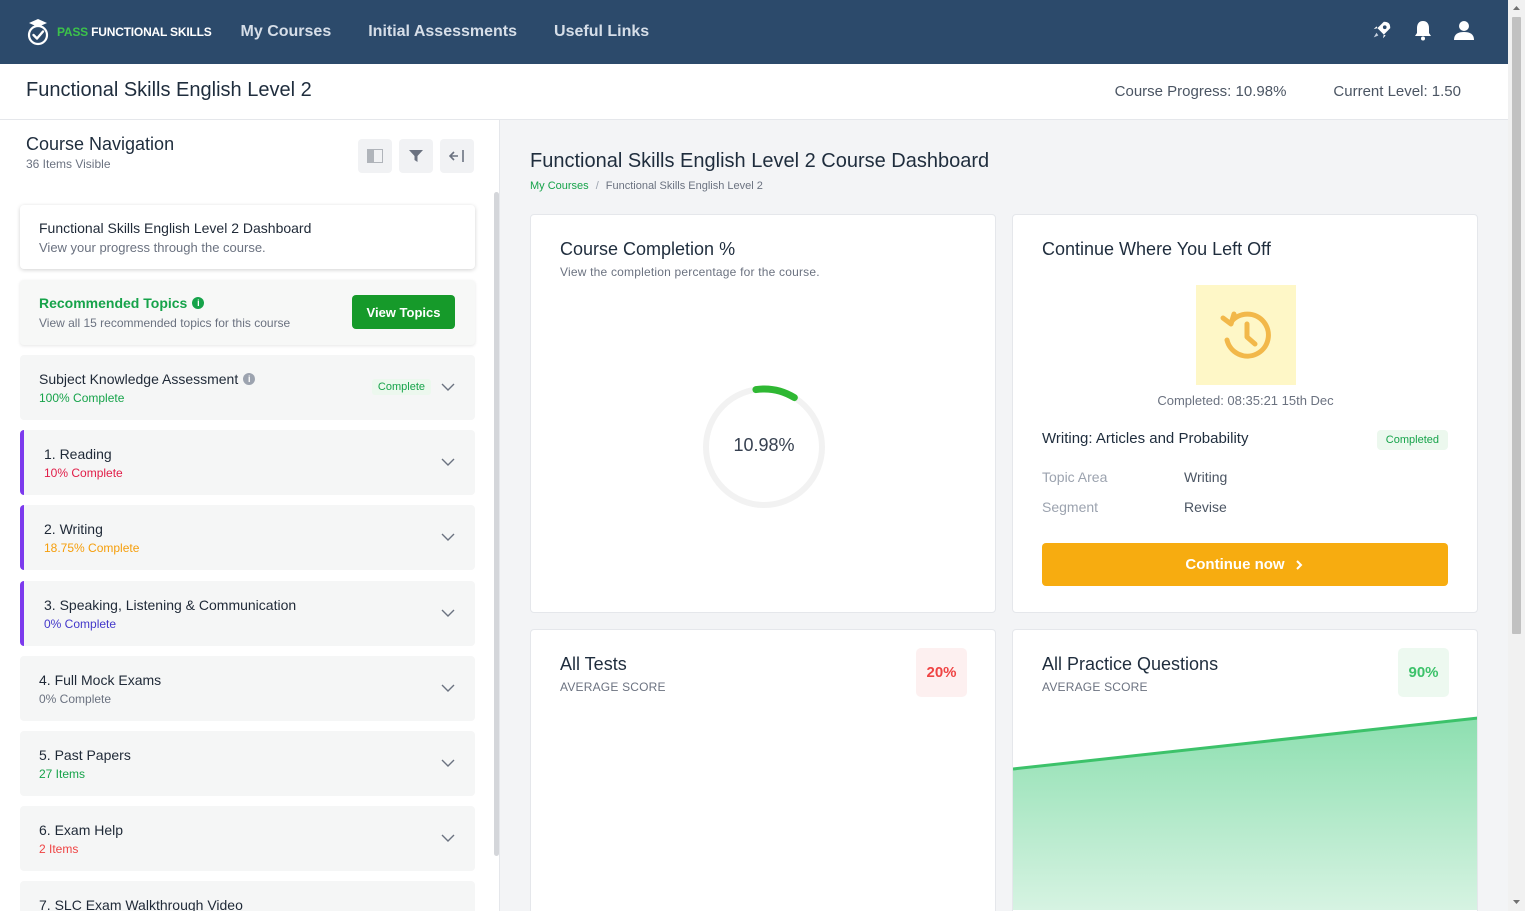 The image size is (1525, 911). What do you see at coordinates (92, 548) in the screenshot?
I see `section-status: 18.75% Complete` at bounding box center [92, 548].